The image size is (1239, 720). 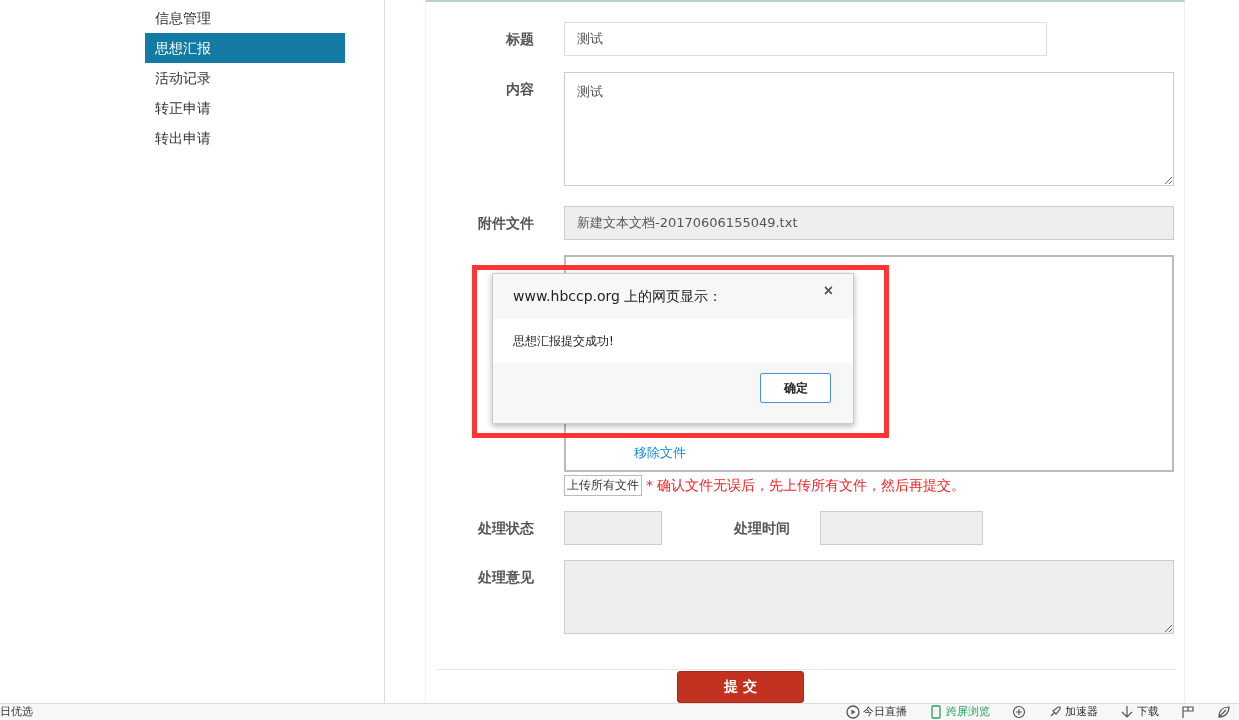 I want to click on dialog-title: www.hbccp.org 上的网页显示：, so click(x=618, y=297).